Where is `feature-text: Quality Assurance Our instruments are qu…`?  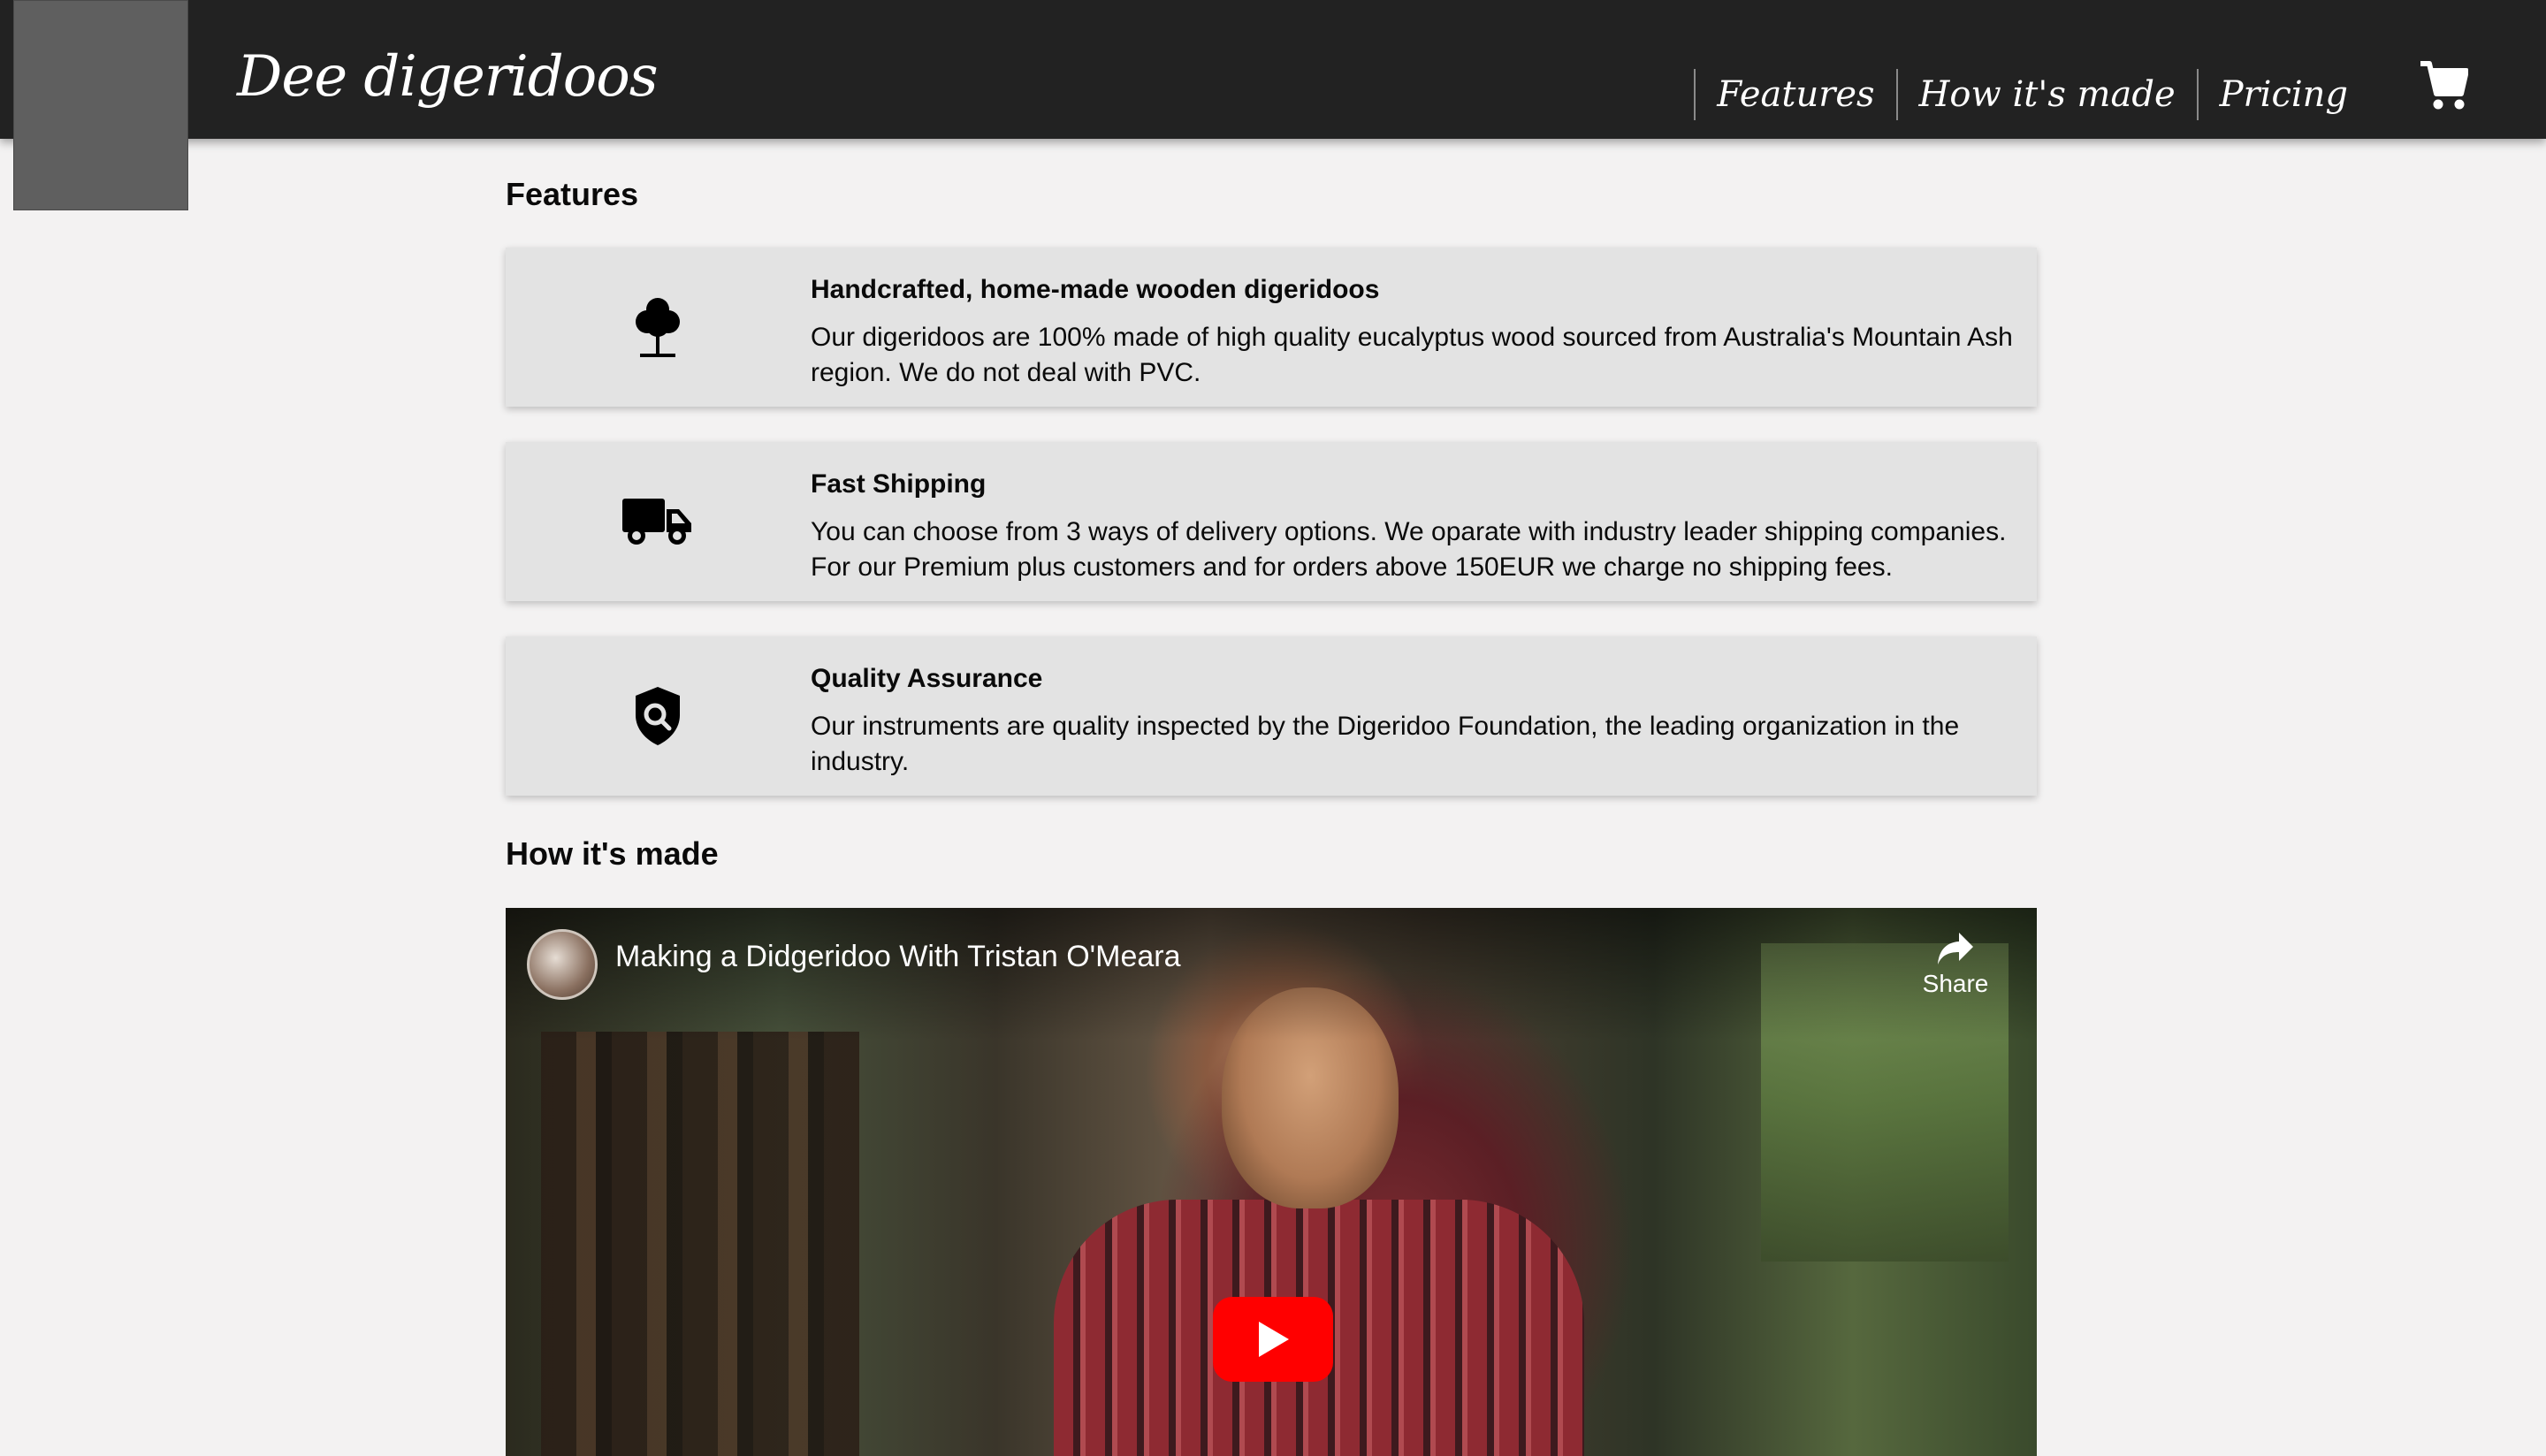
feature-text: Quality Assurance Our instruments are qu… is located at coordinates (1416, 719).